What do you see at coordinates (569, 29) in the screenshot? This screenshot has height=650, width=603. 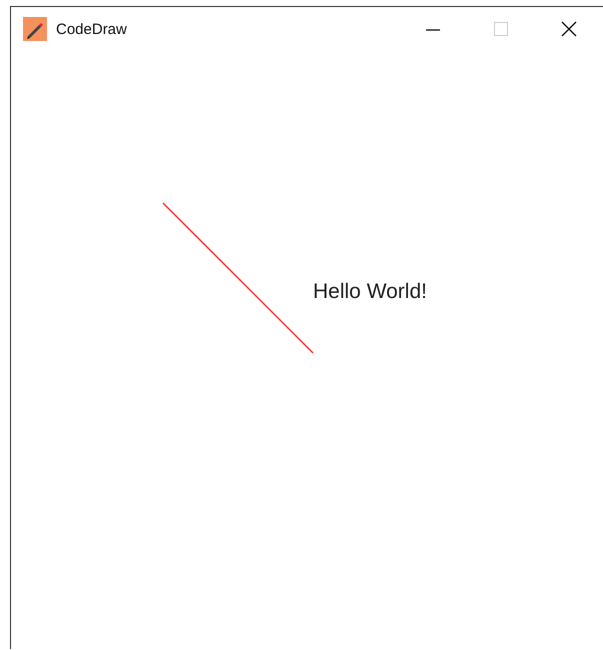 I see `close-icon` at bounding box center [569, 29].